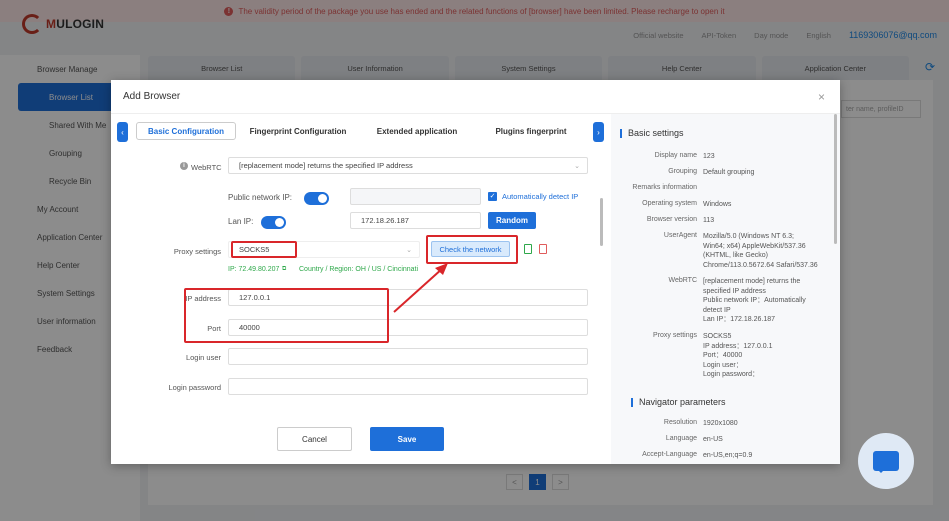 The height and width of the screenshot is (521, 949). Describe the element at coordinates (717, 204) in the screenshot. I see `os-value: Windows` at that location.